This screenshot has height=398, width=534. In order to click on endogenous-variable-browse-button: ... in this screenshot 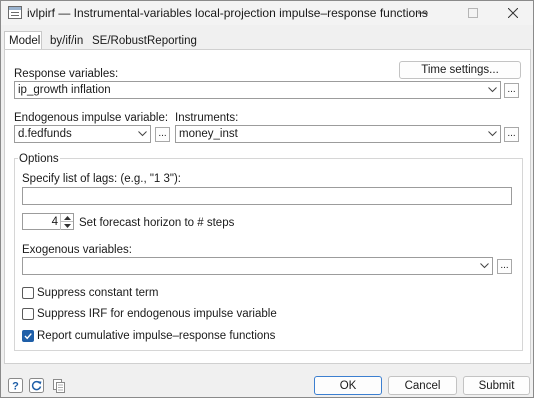, I will do `click(162, 134)`.